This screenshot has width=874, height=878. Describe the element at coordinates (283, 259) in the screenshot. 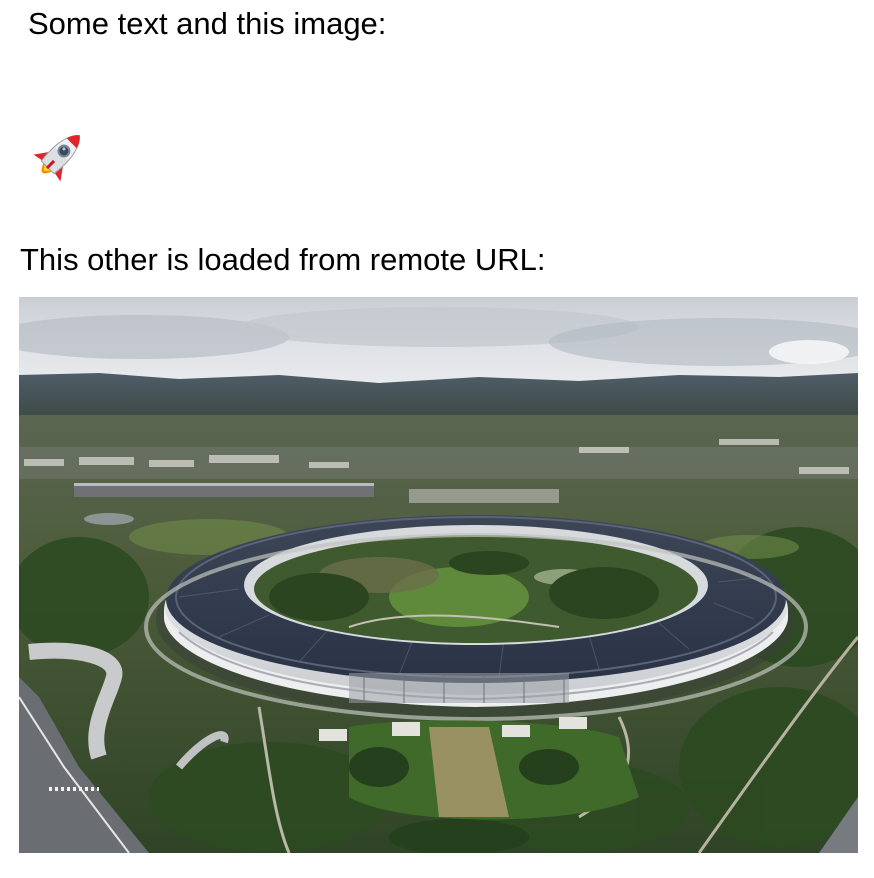

I see `remote-caption: This other is loaded from remote URL:` at that location.